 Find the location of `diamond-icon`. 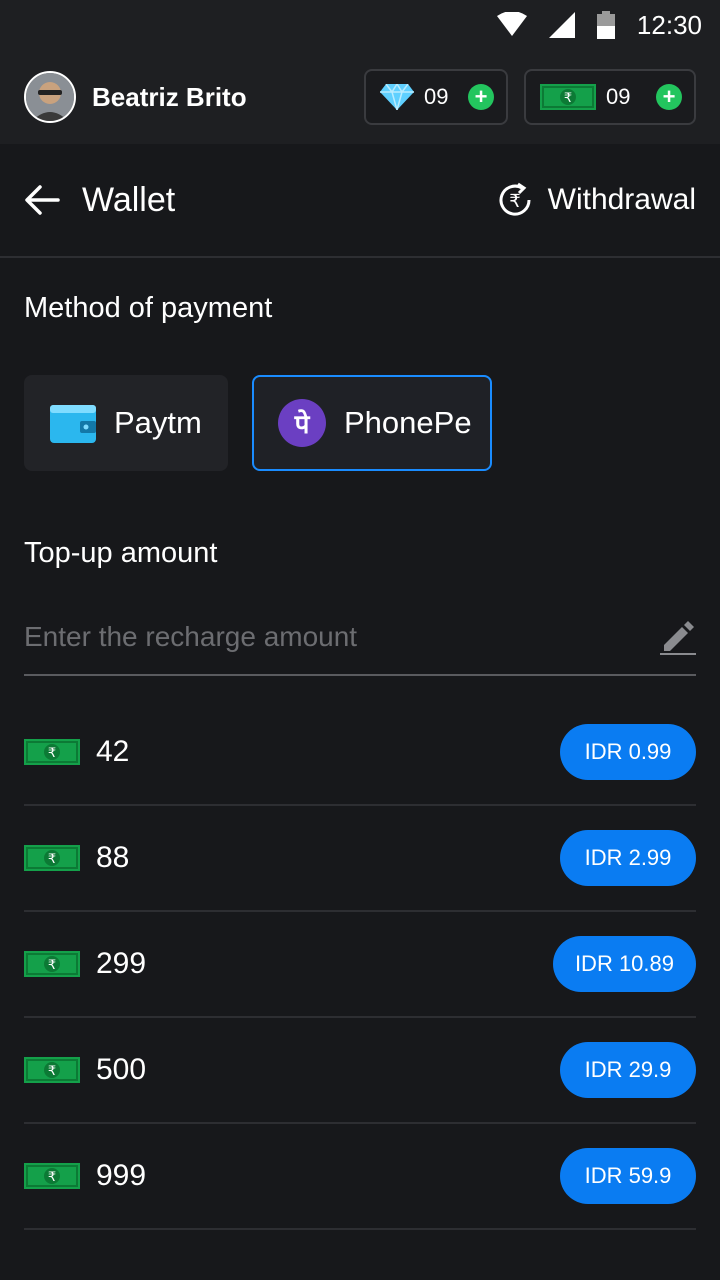

diamond-icon is located at coordinates (397, 97).